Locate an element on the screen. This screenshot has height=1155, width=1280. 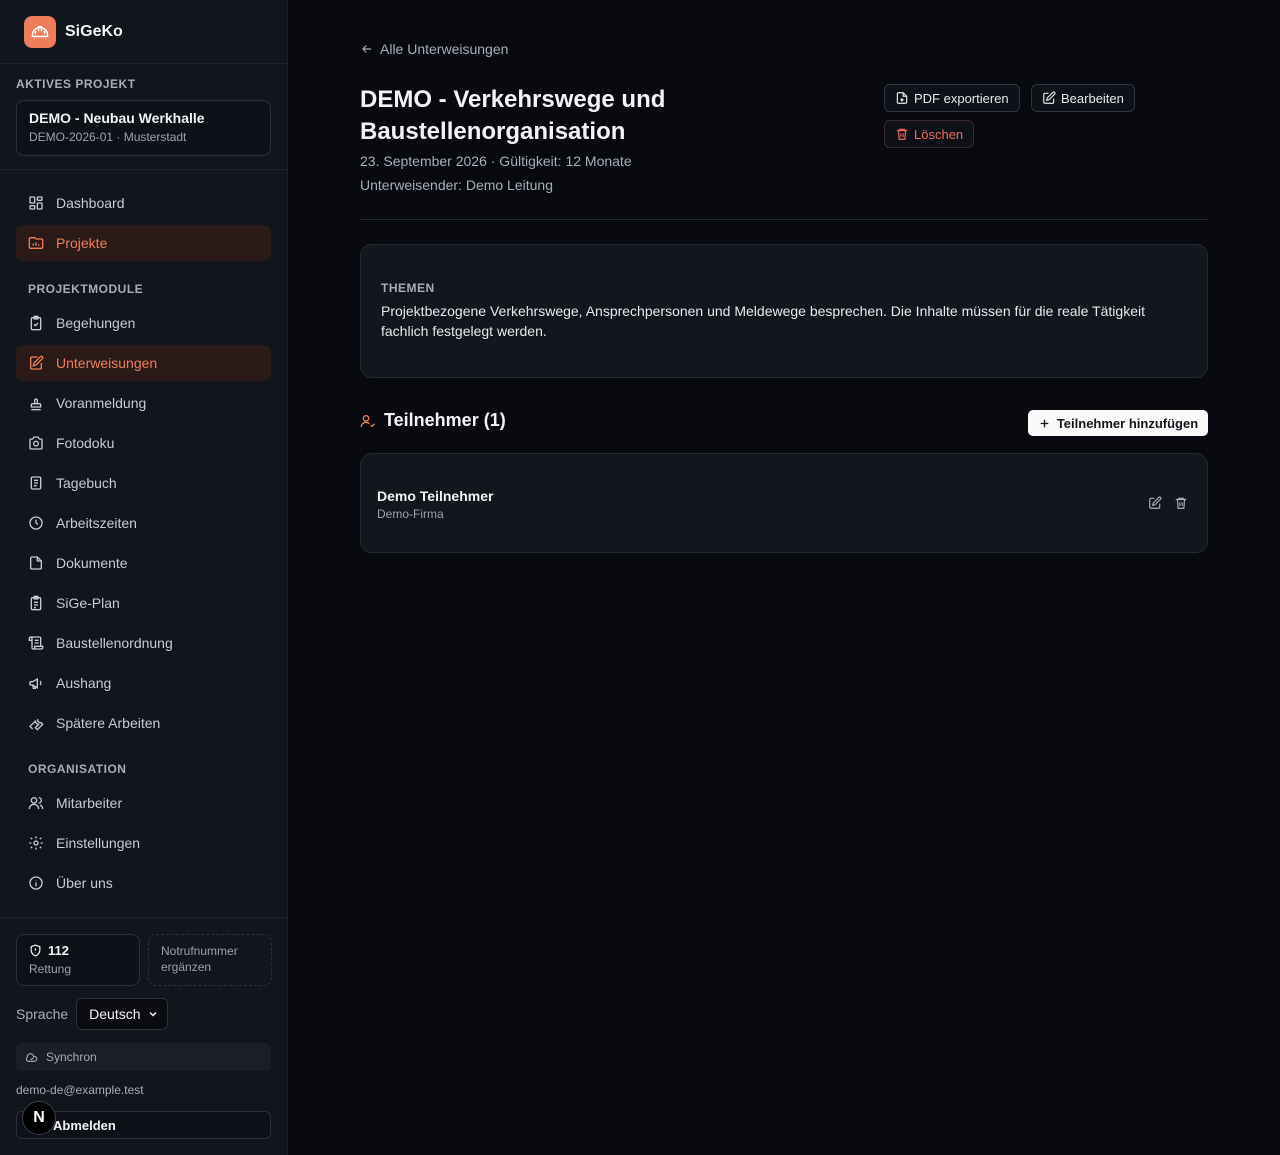
delete-button: Löschen is located at coordinates (929, 134).